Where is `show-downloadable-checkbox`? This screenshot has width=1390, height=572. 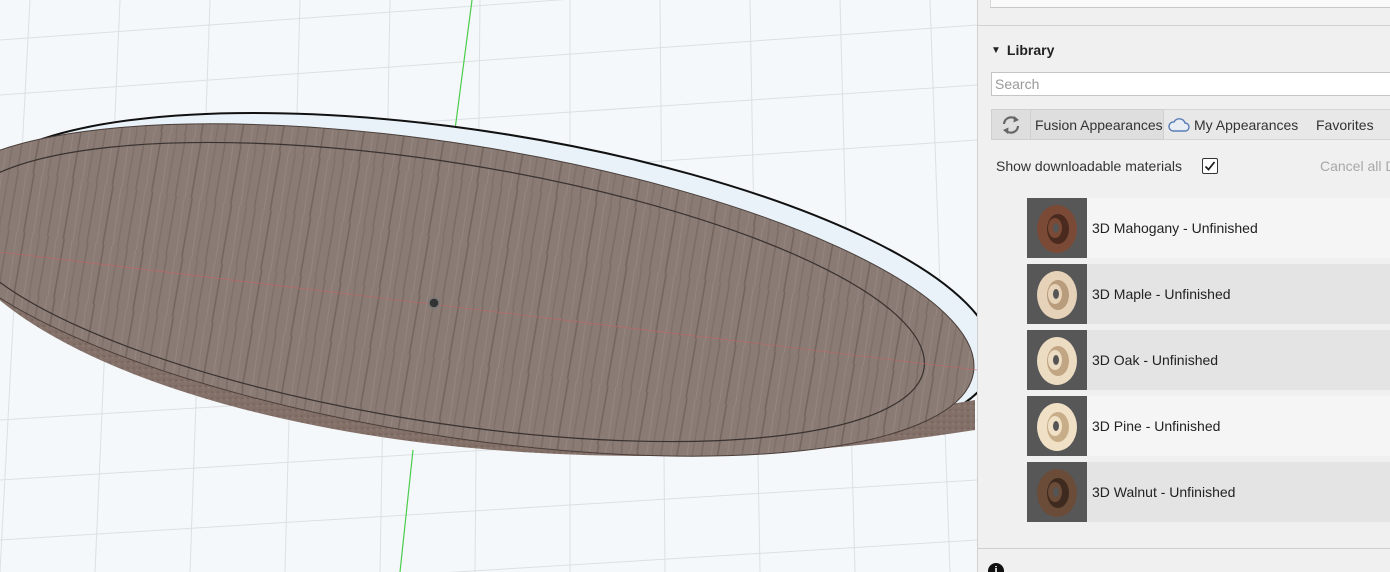
show-downloadable-checkbox is located at coordinates (1210, 166).